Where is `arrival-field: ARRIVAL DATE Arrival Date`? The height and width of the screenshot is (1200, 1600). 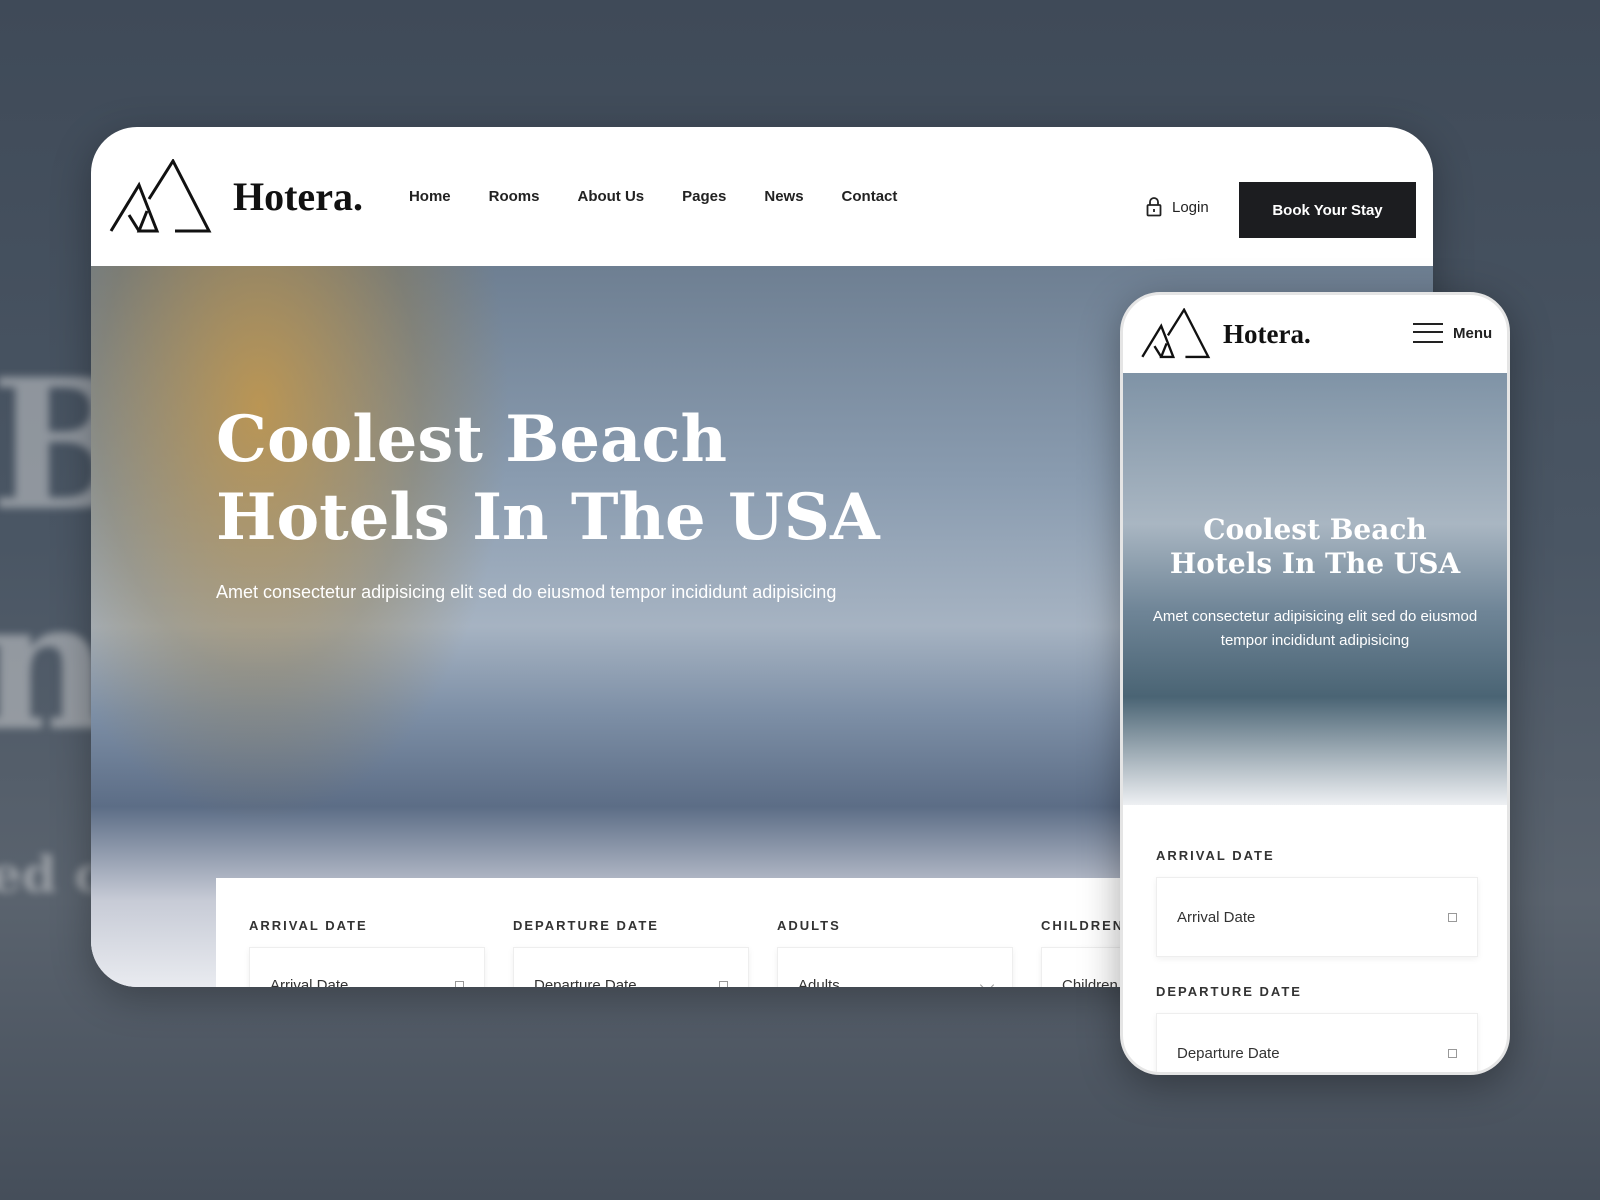 arrival-field: ARRIVAL DATE Arrival Date is located at coordinates (367, 952).